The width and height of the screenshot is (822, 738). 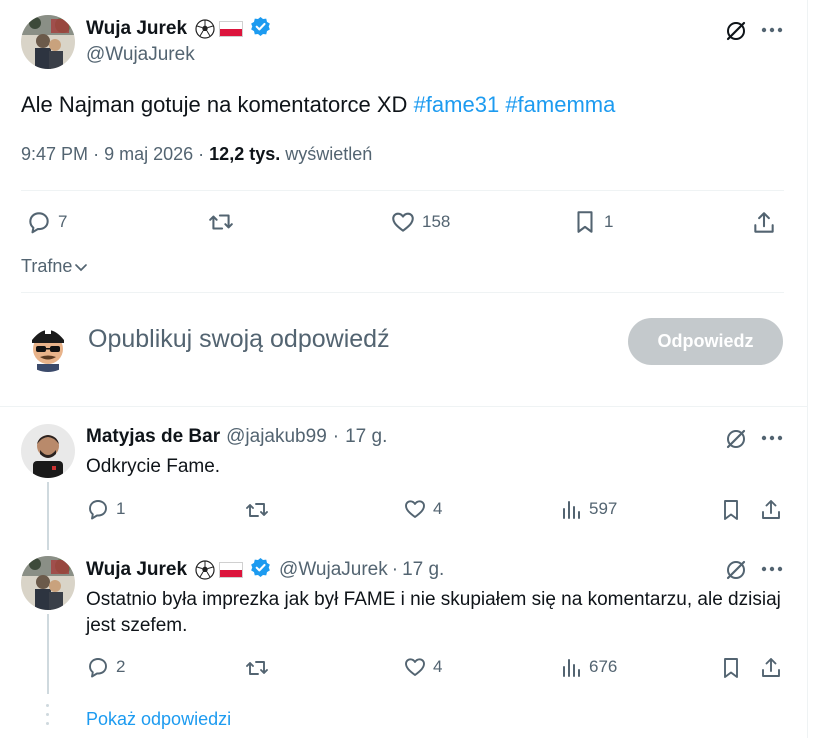 What do you see at coordinates (81, 267) in the screenshot?
I see `chevron-down-icon` at bounding box center [81, 267].